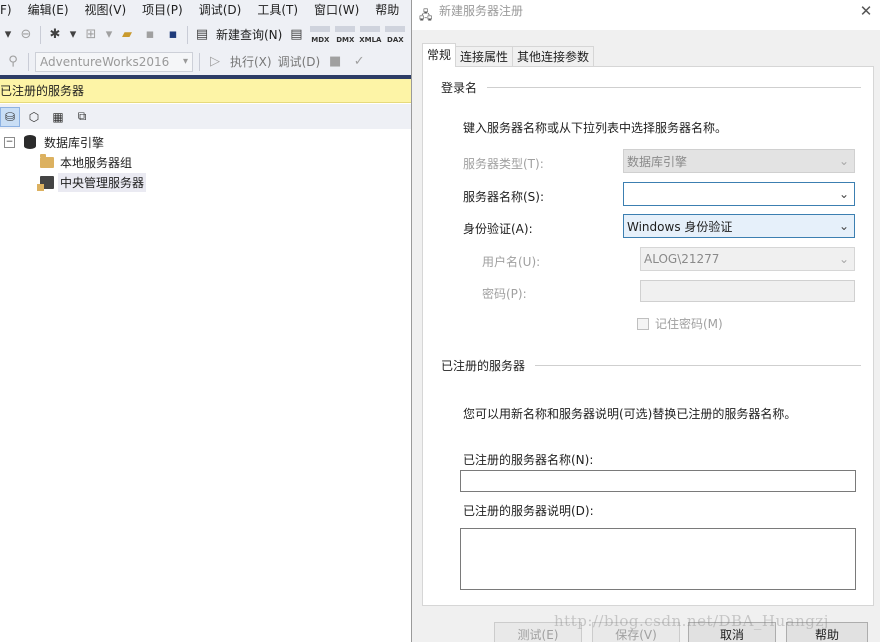  Describe the element at coordinates (202, 35) in the screenshot. I see `new-query-icon: ▤` at that location.